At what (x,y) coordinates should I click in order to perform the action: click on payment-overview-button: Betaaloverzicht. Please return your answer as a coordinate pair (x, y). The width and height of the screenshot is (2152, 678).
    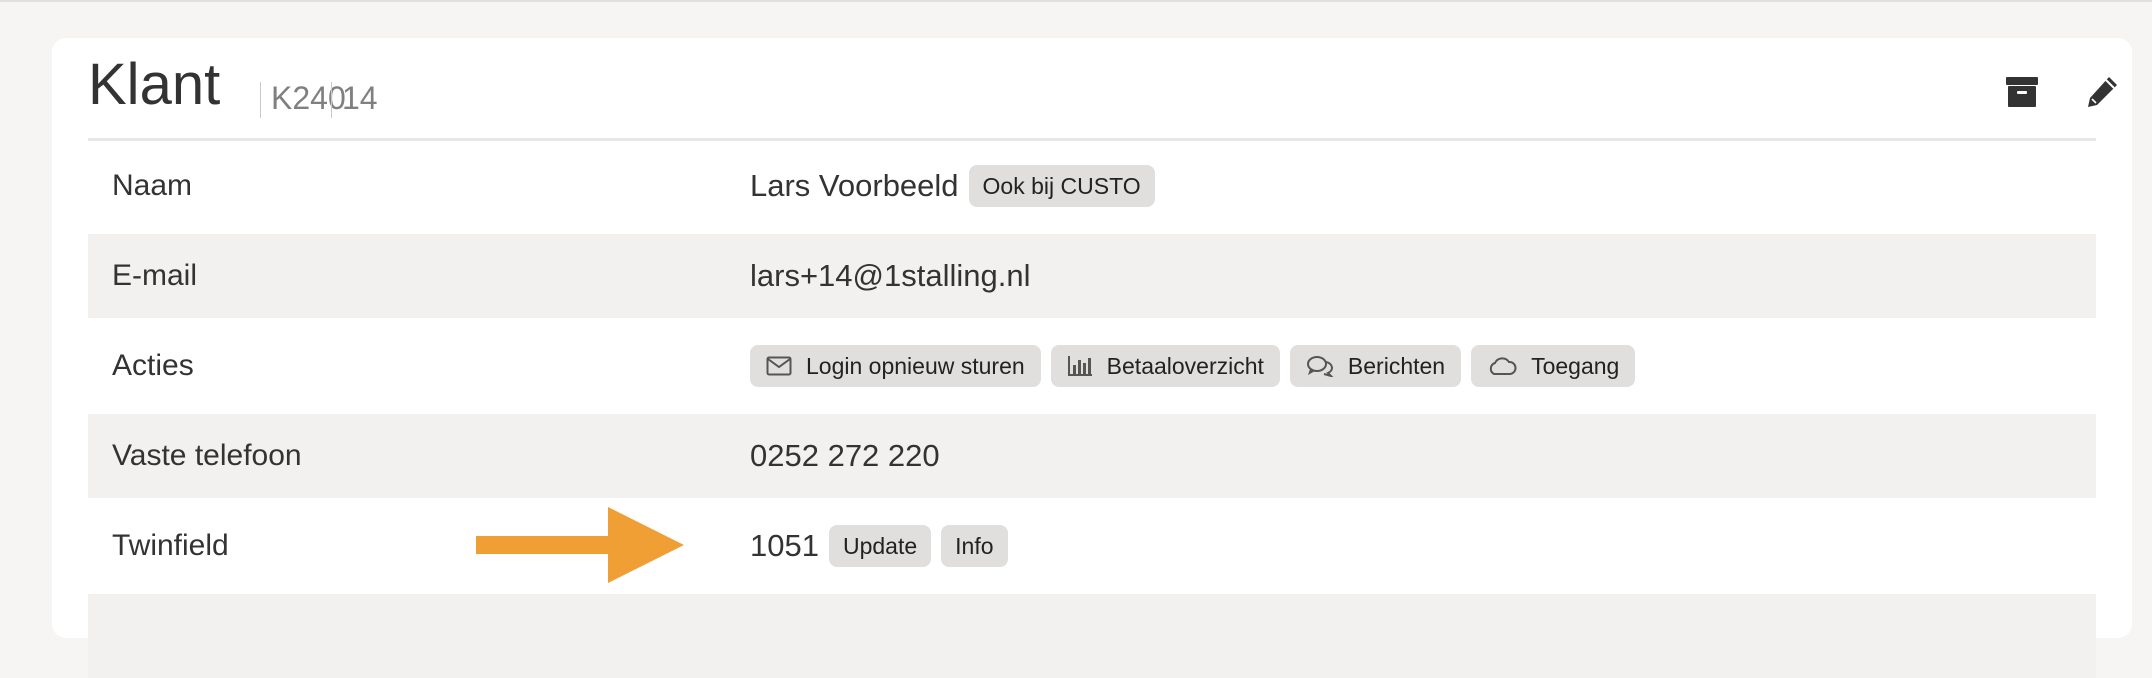
    Looking at the image, I should click on (1165, 366).